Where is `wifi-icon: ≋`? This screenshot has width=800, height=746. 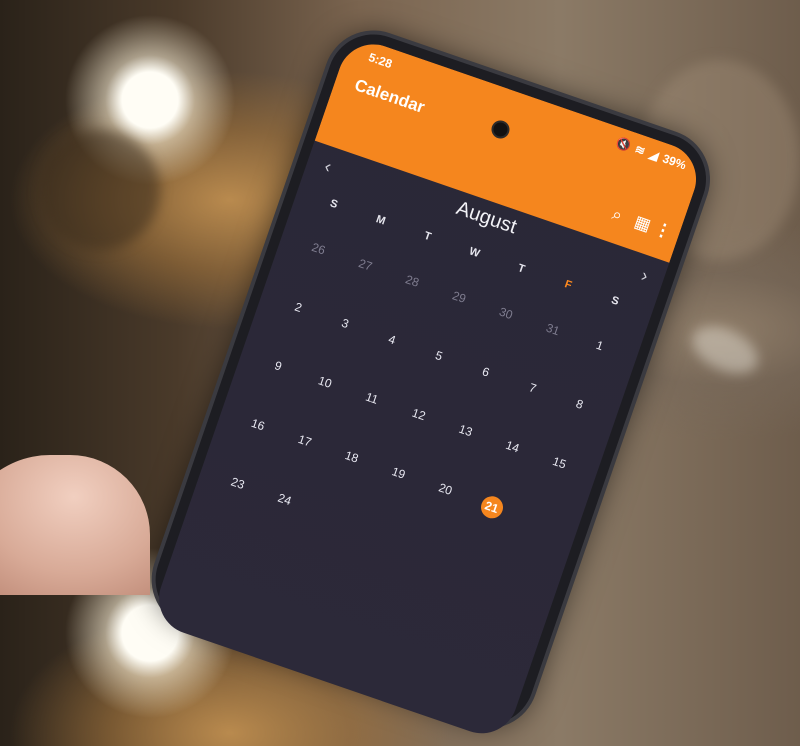 wifi-icon: ≋ is located at coordinates (640, 150).